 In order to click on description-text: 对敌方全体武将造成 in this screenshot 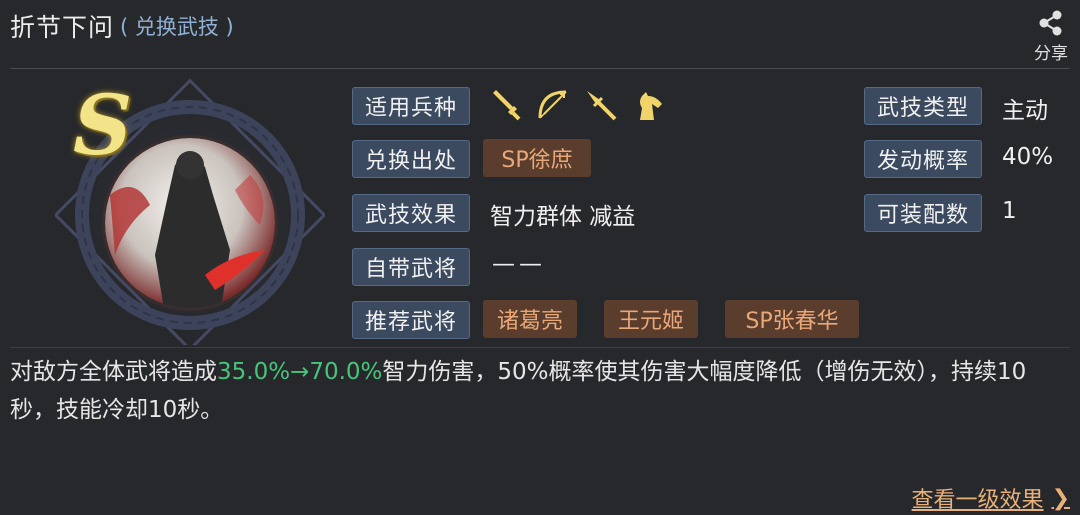, I will do `click(113, 372)`.